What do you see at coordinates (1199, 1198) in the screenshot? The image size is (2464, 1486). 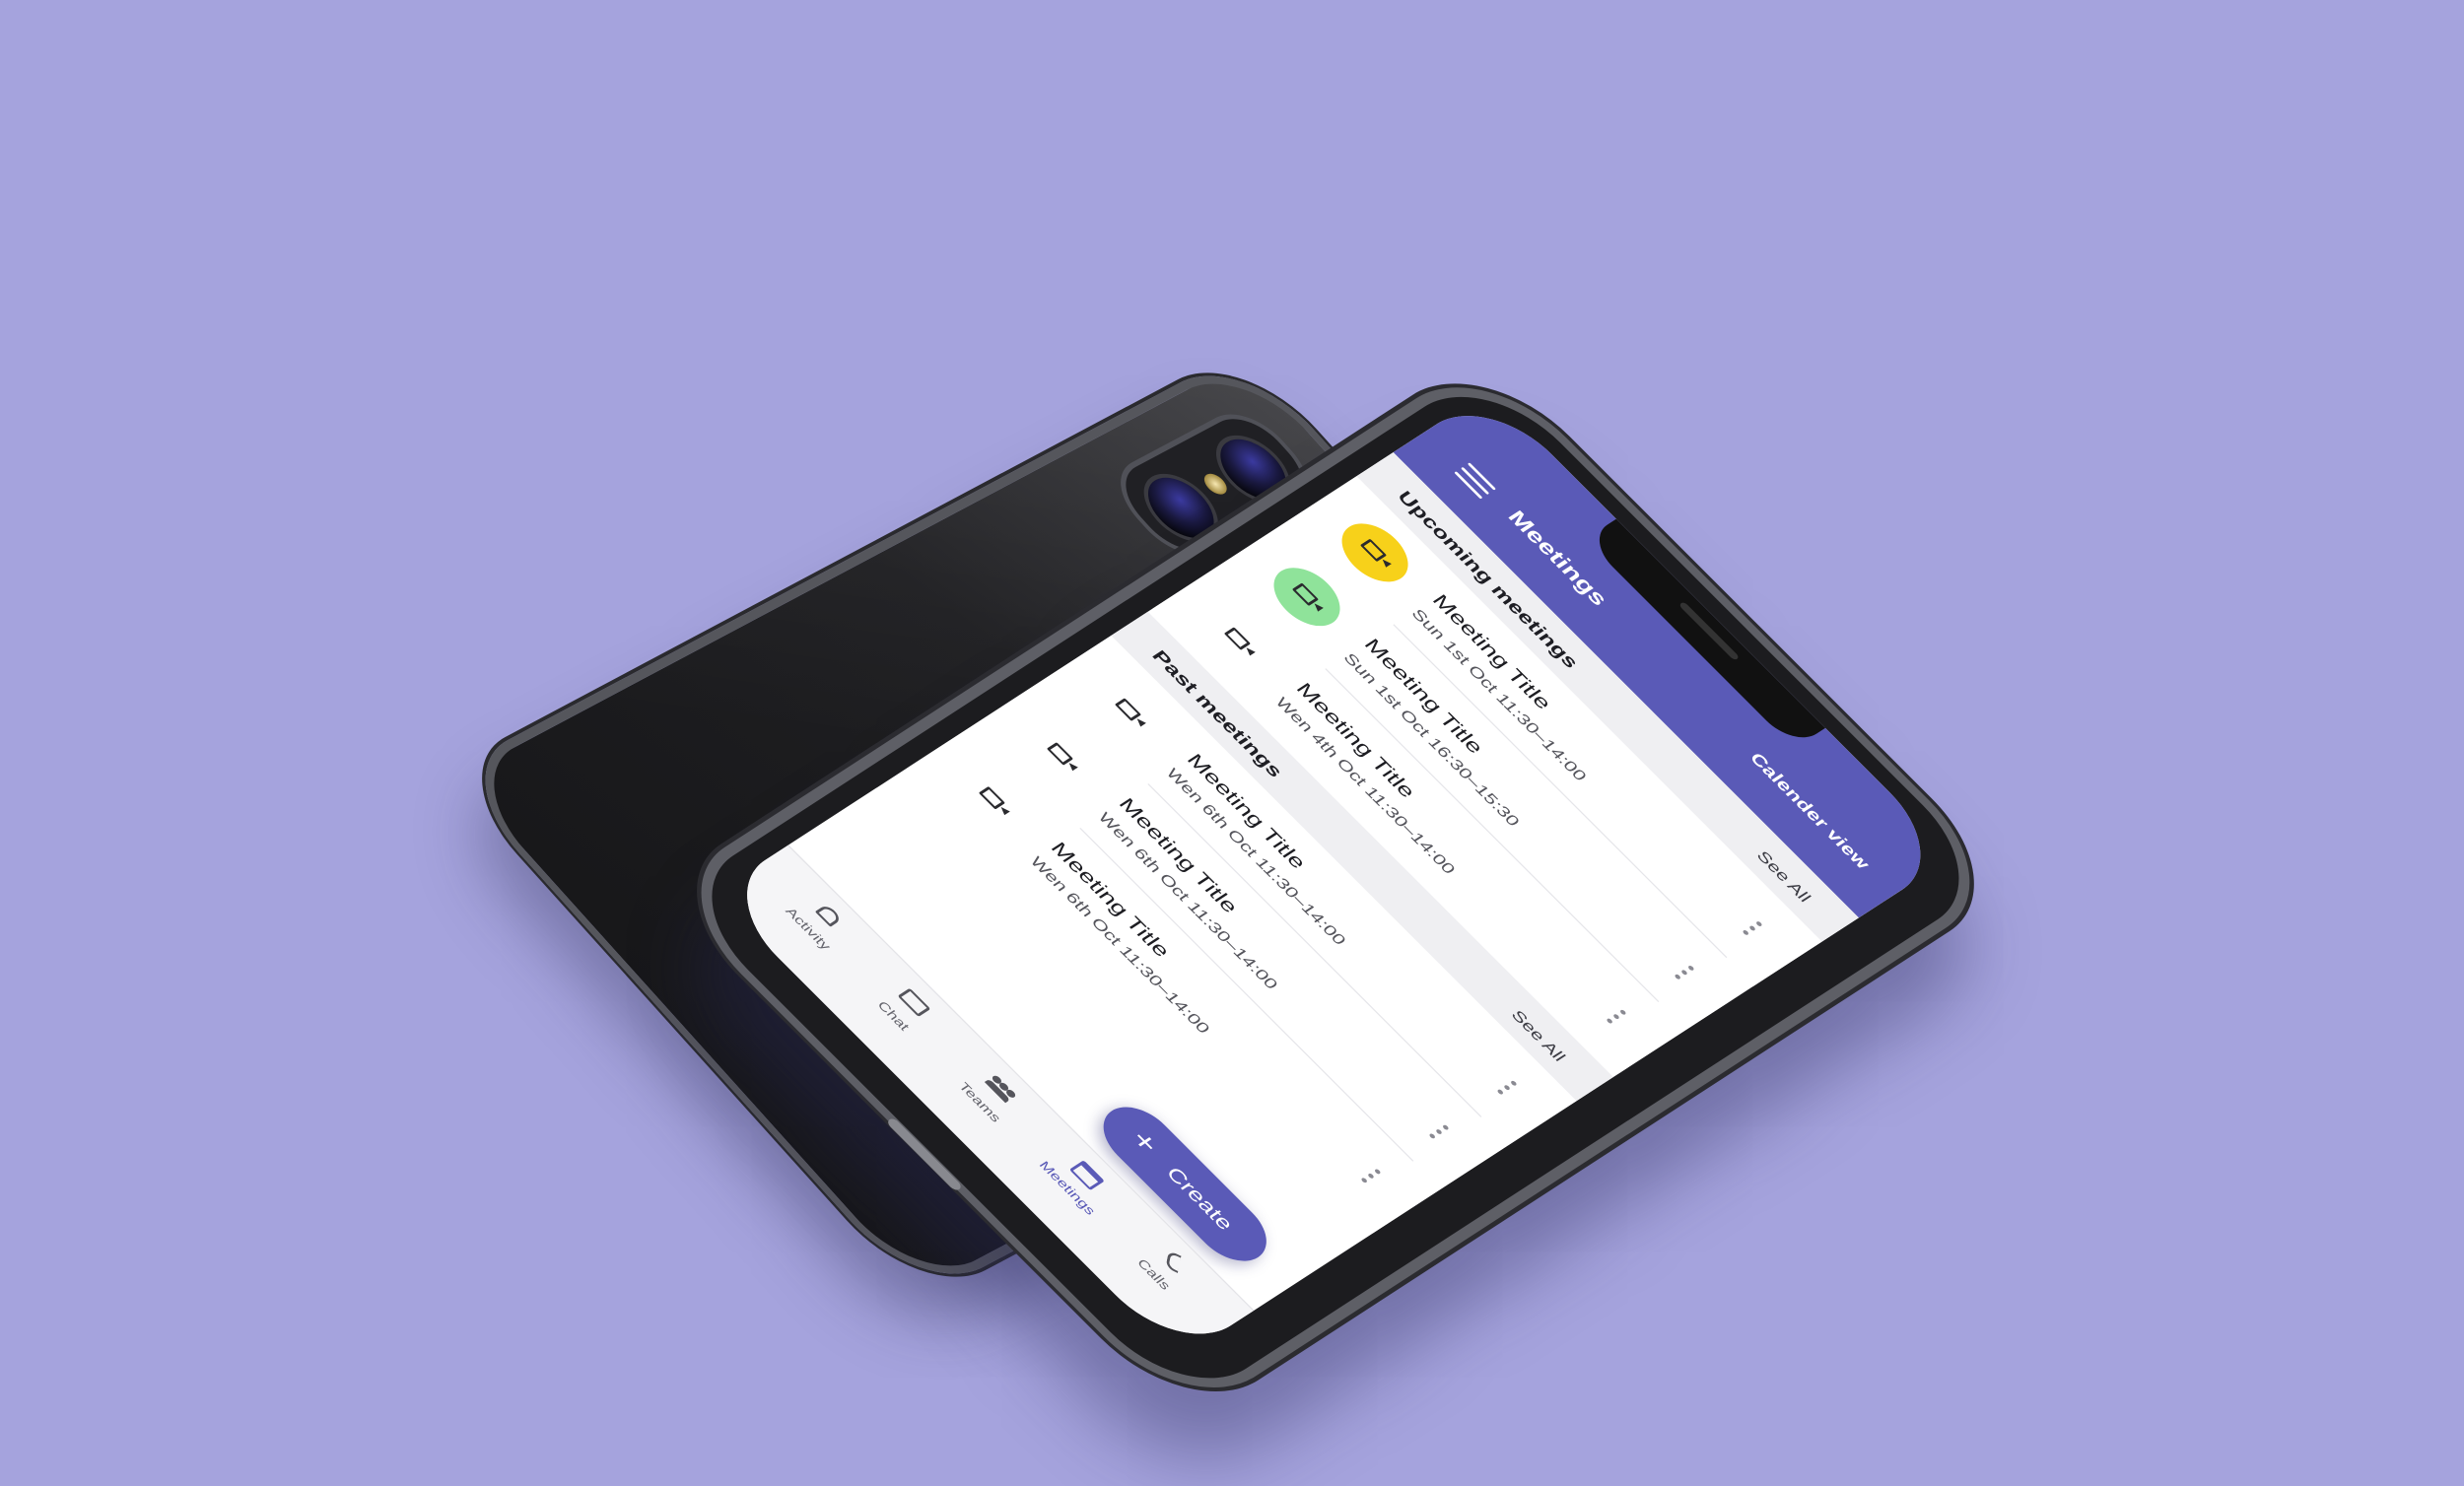 I see `create-button-label: Create` at bounding box center [1199, 1198].